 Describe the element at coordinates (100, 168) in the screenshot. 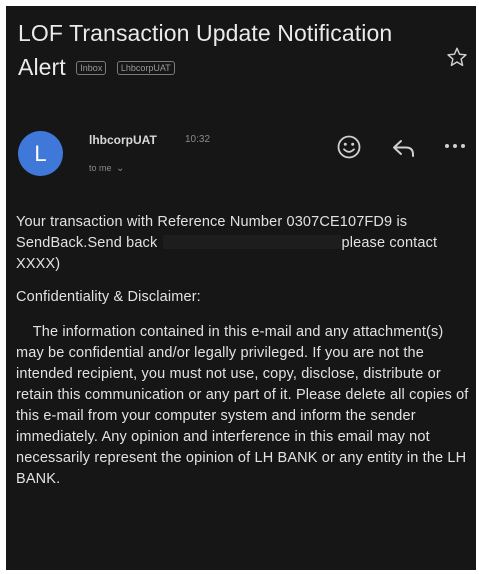

I see `recipient-label: to me` at that location.